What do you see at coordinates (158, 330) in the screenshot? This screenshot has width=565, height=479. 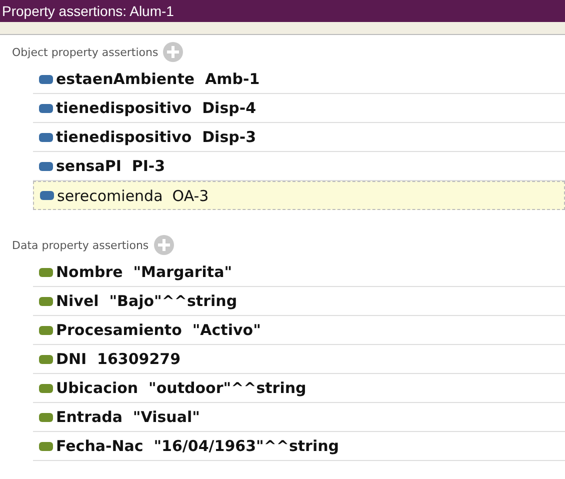 I see `assertion-text: Procesamiento "Activo"` at bounding box center [158, 330].